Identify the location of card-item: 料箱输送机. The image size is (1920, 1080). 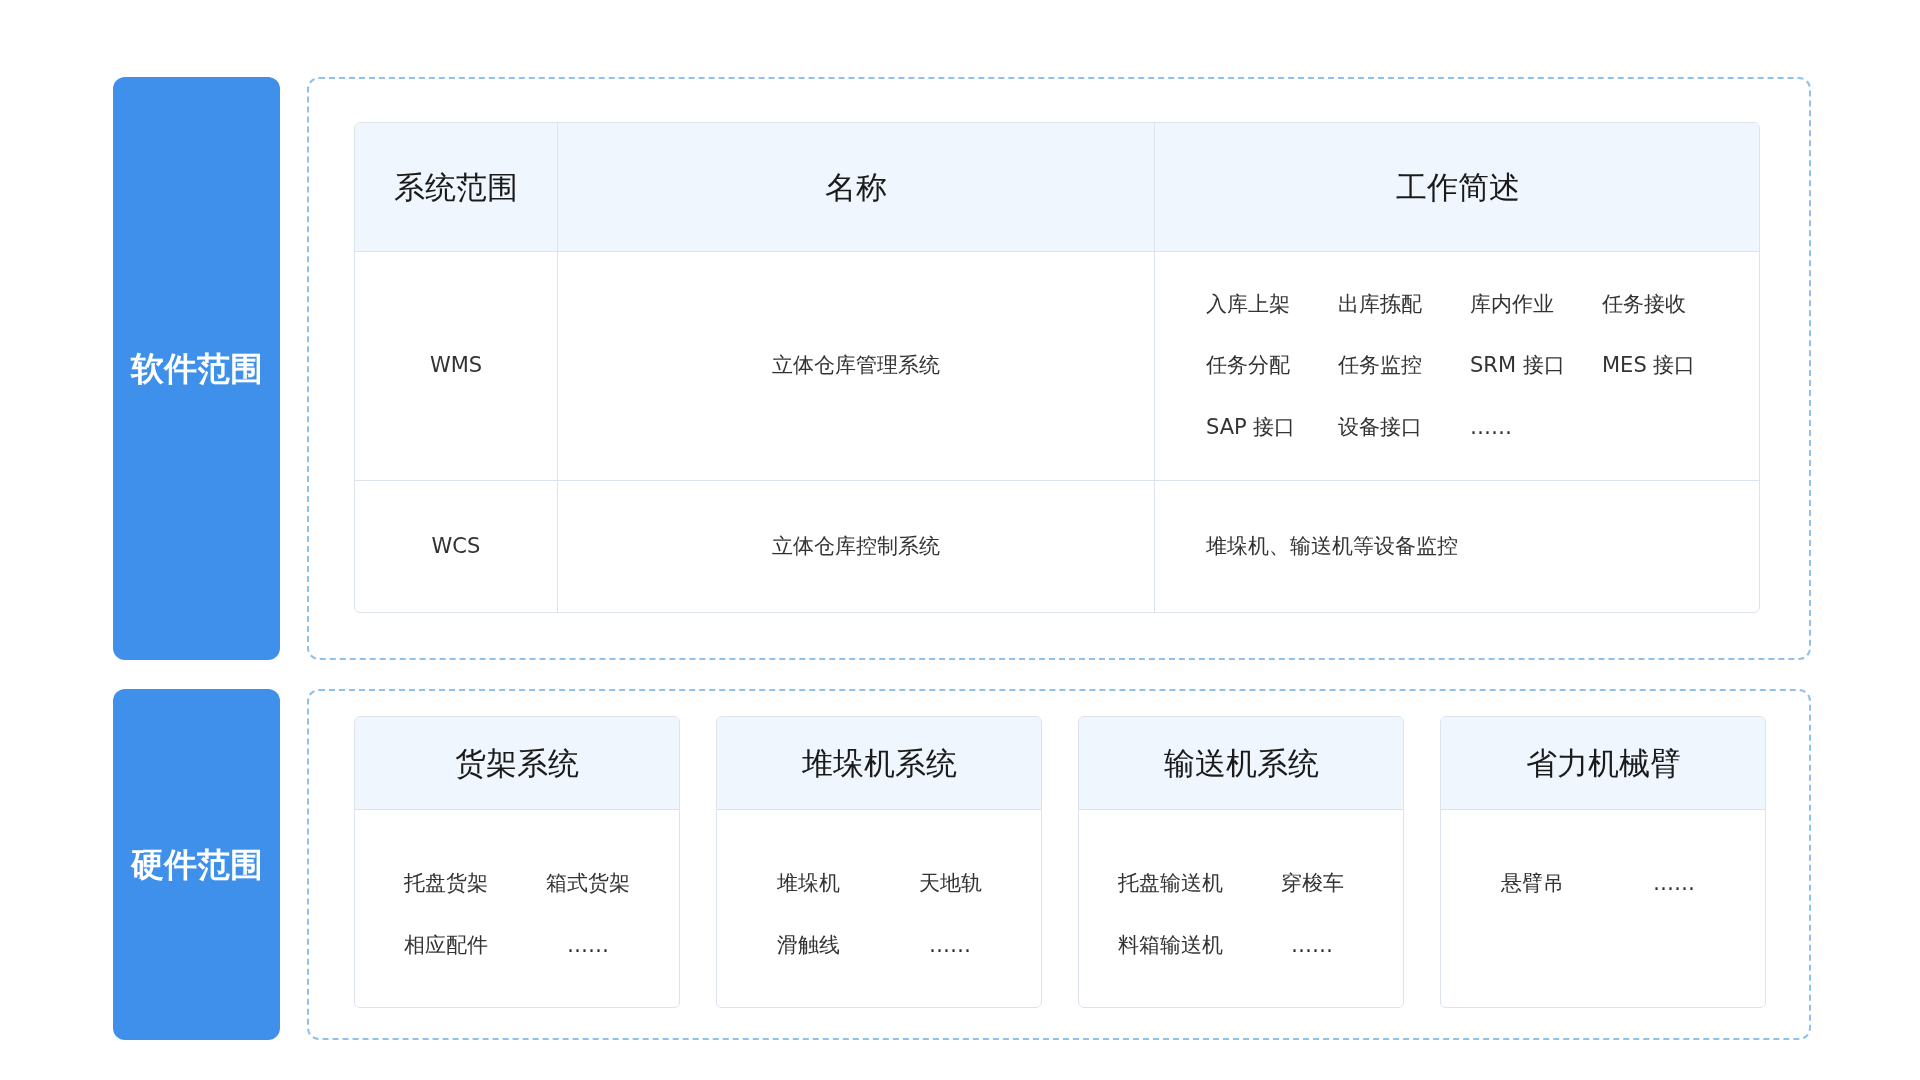
(1170, 945).